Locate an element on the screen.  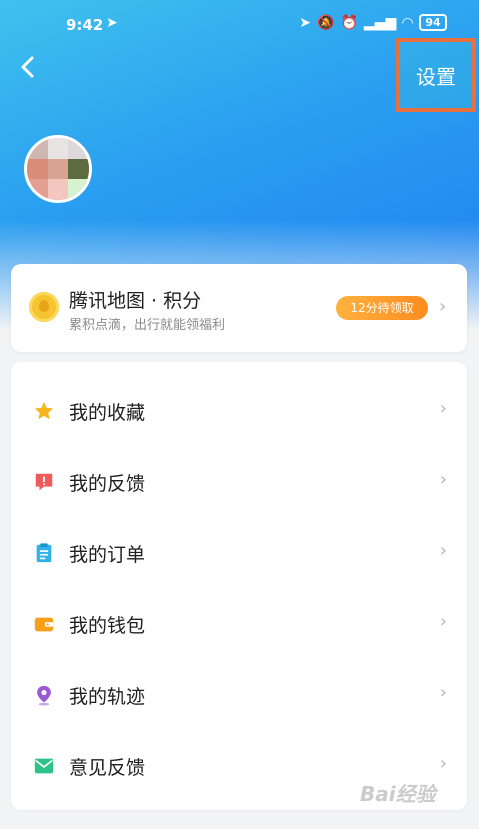
alarm-icon: ⏰ is located at coordinates (349, 22).